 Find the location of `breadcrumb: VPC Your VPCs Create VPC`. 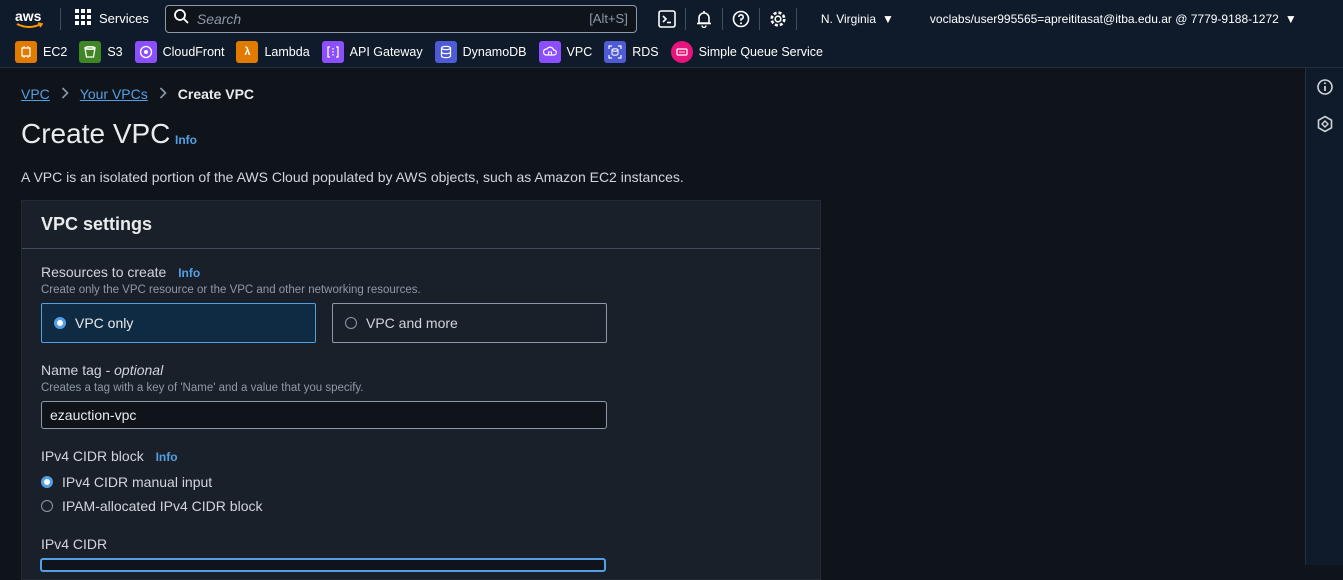

breadcrumb: VPC Your VPCs Create VPC is located at coordinates (137, 94).